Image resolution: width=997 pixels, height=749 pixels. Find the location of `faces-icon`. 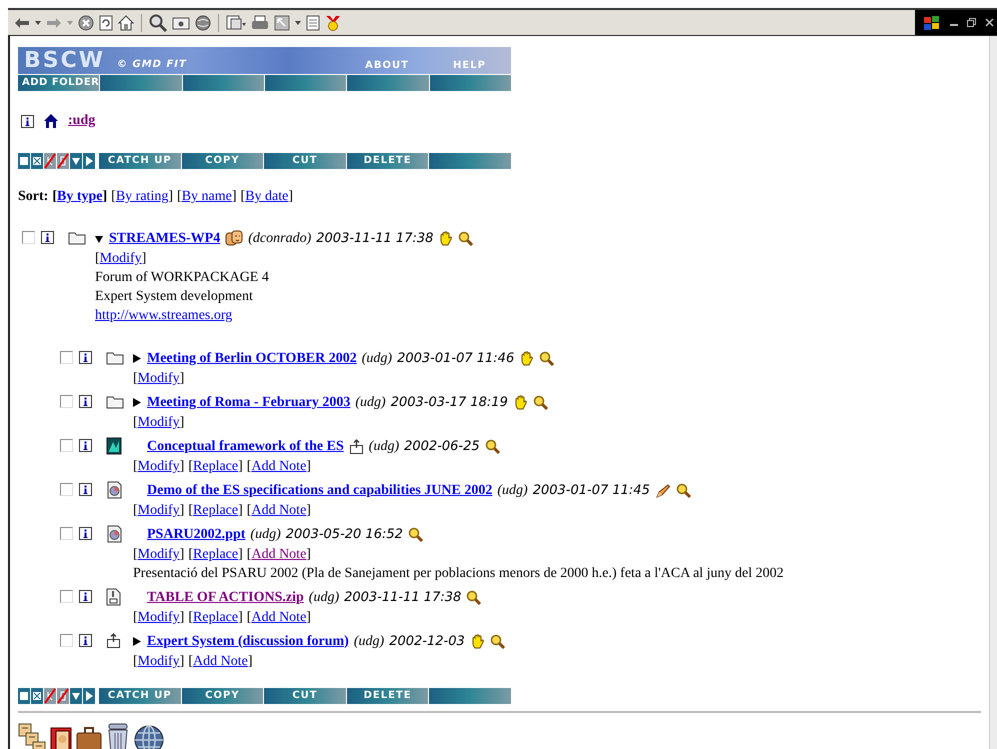

faces-icon is located at coordinates (234, 239).